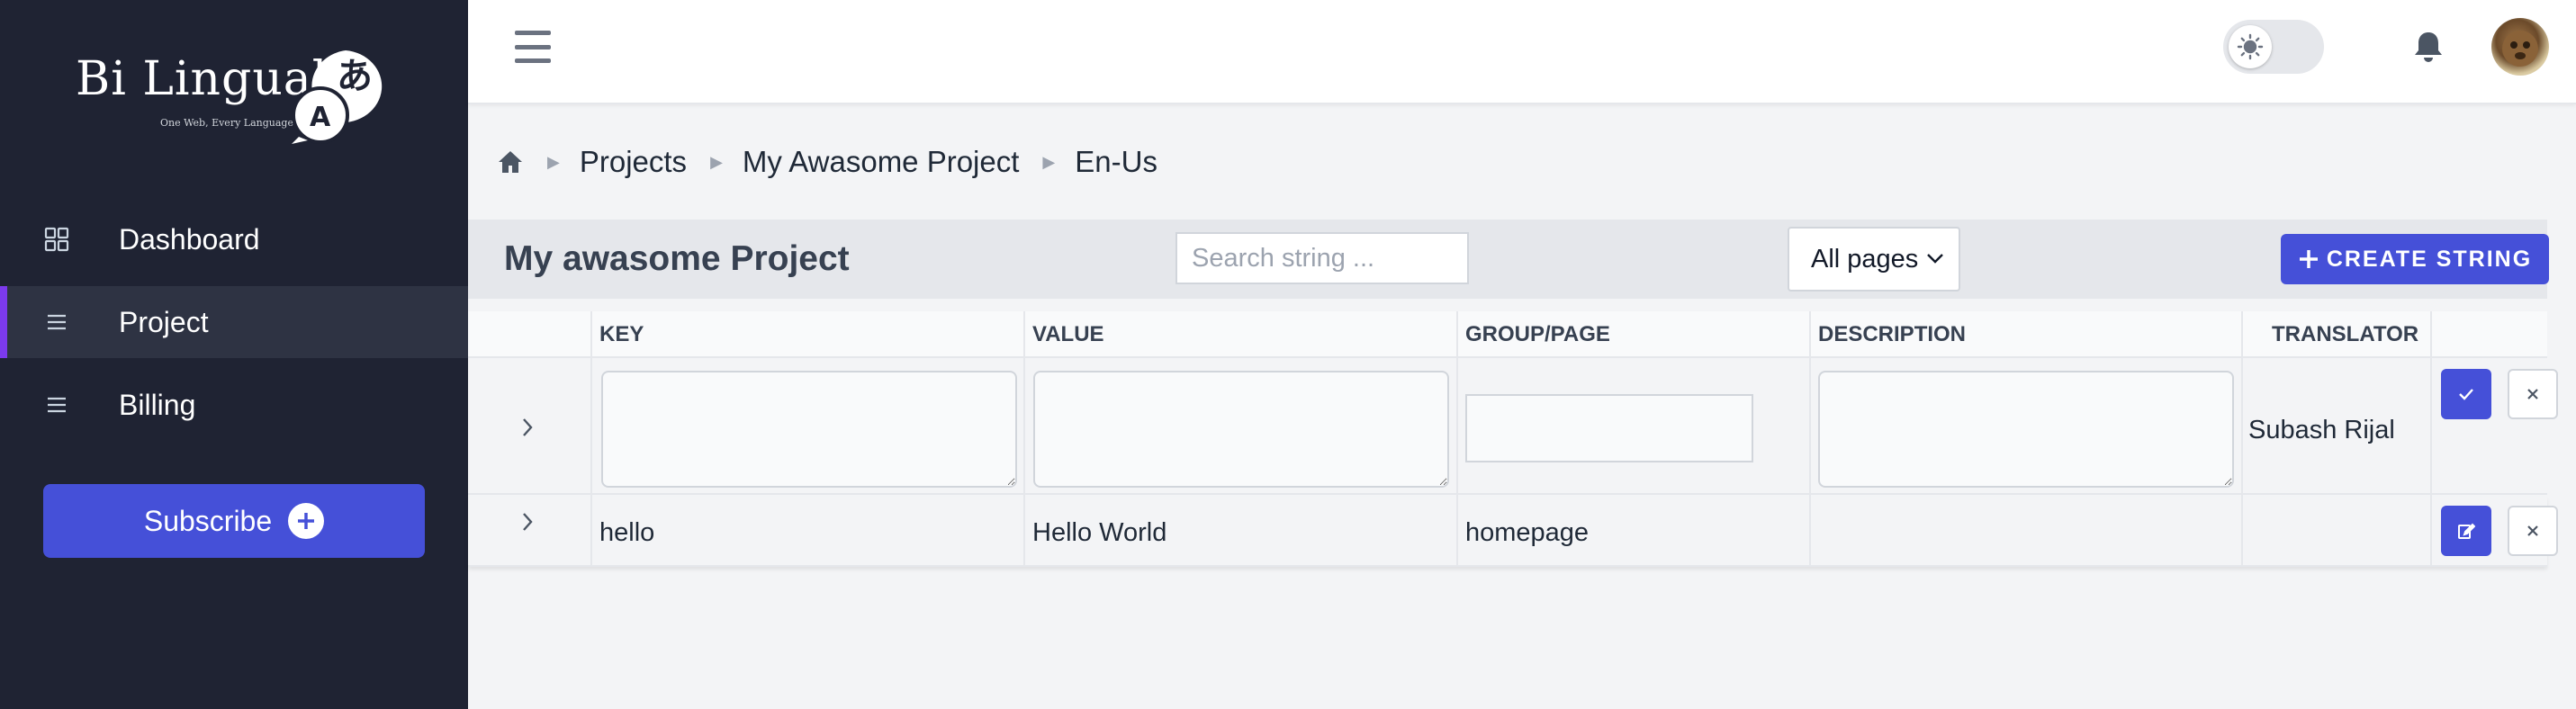 This screenshot has width=2576, height=709. Describe the element at coordinates (208, 520) in the screenshot. I see `subscribe-label: Subscribe` at that location.